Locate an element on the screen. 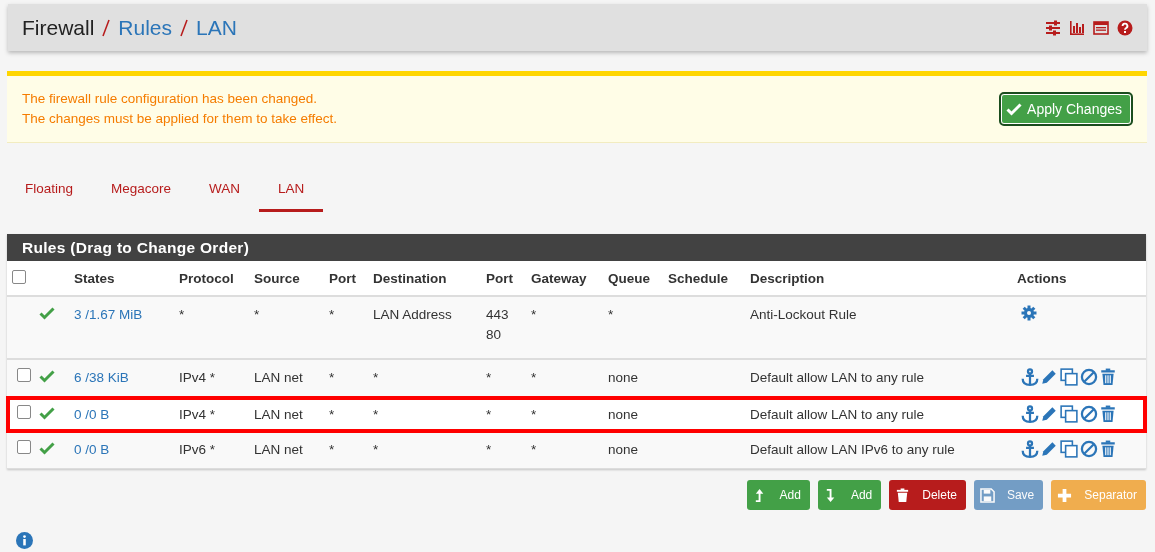  column-header: Queue is located at coordinates (629, 278).